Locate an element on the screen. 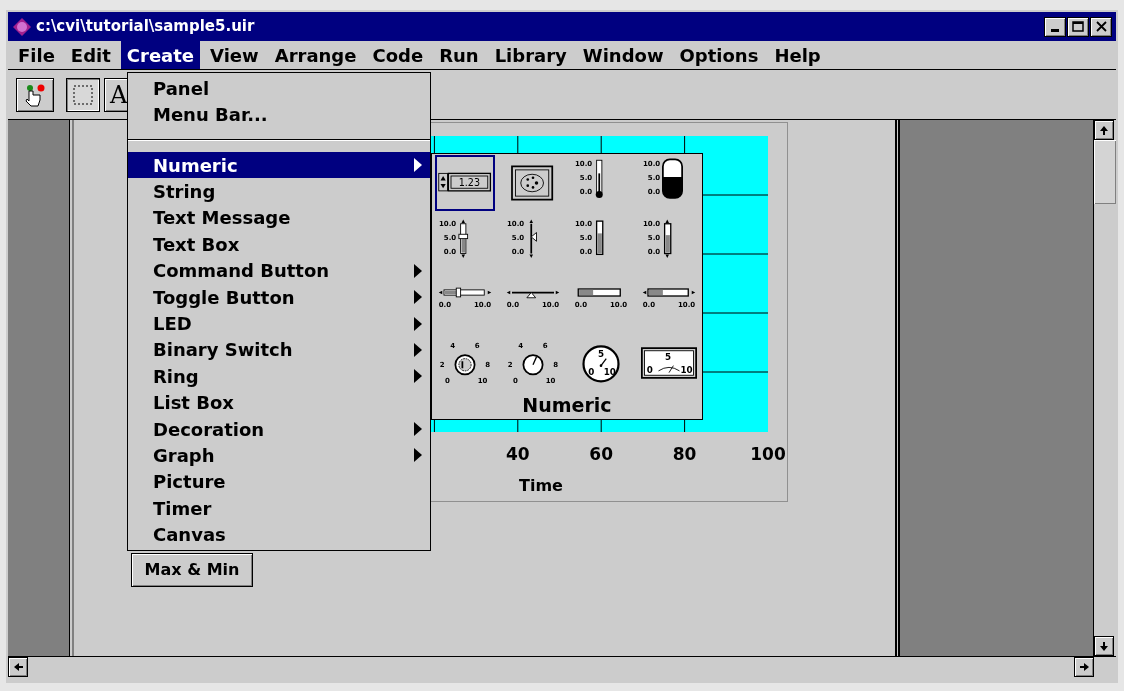  menu-item-label: Picture is located at coordinates (189, 482).